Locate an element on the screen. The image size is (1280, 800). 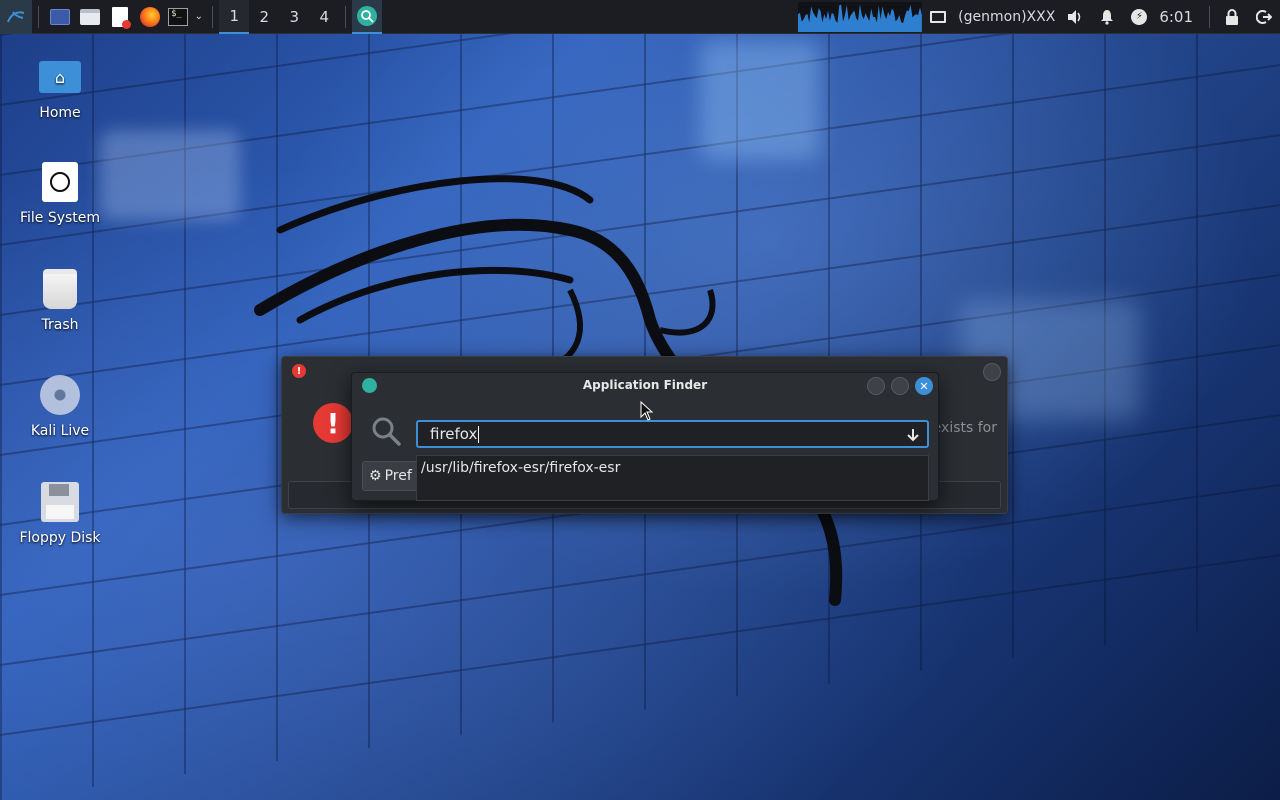
desktop-icon-trash: Trash is located at coordinates (60, 300).